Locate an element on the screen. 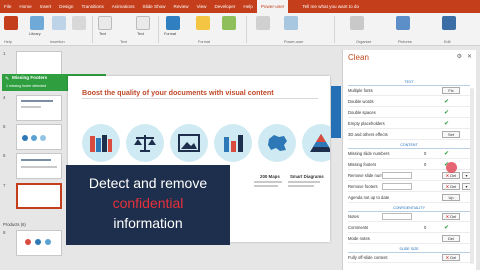 The width and height of the screenshot is (480, 270). cursor-highlight is located at coordinates (451, 167).